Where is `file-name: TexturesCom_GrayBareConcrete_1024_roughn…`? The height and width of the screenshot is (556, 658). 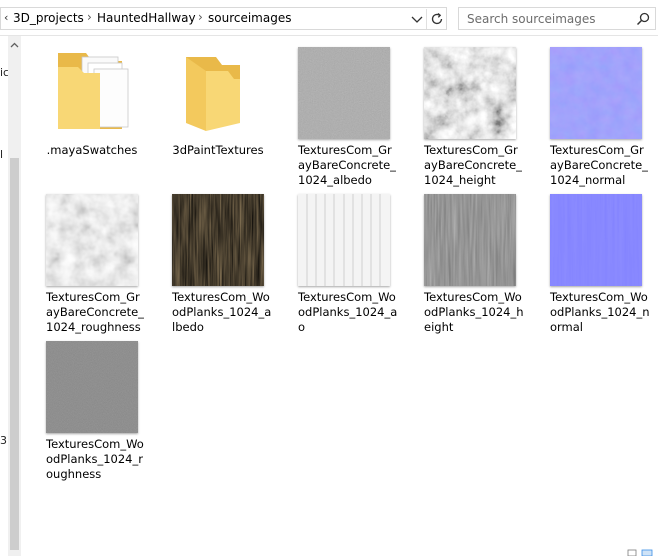 file-name: TexturesCom_GrayBareConcrete_1024_roughn… is located at coordinates (95, 312).